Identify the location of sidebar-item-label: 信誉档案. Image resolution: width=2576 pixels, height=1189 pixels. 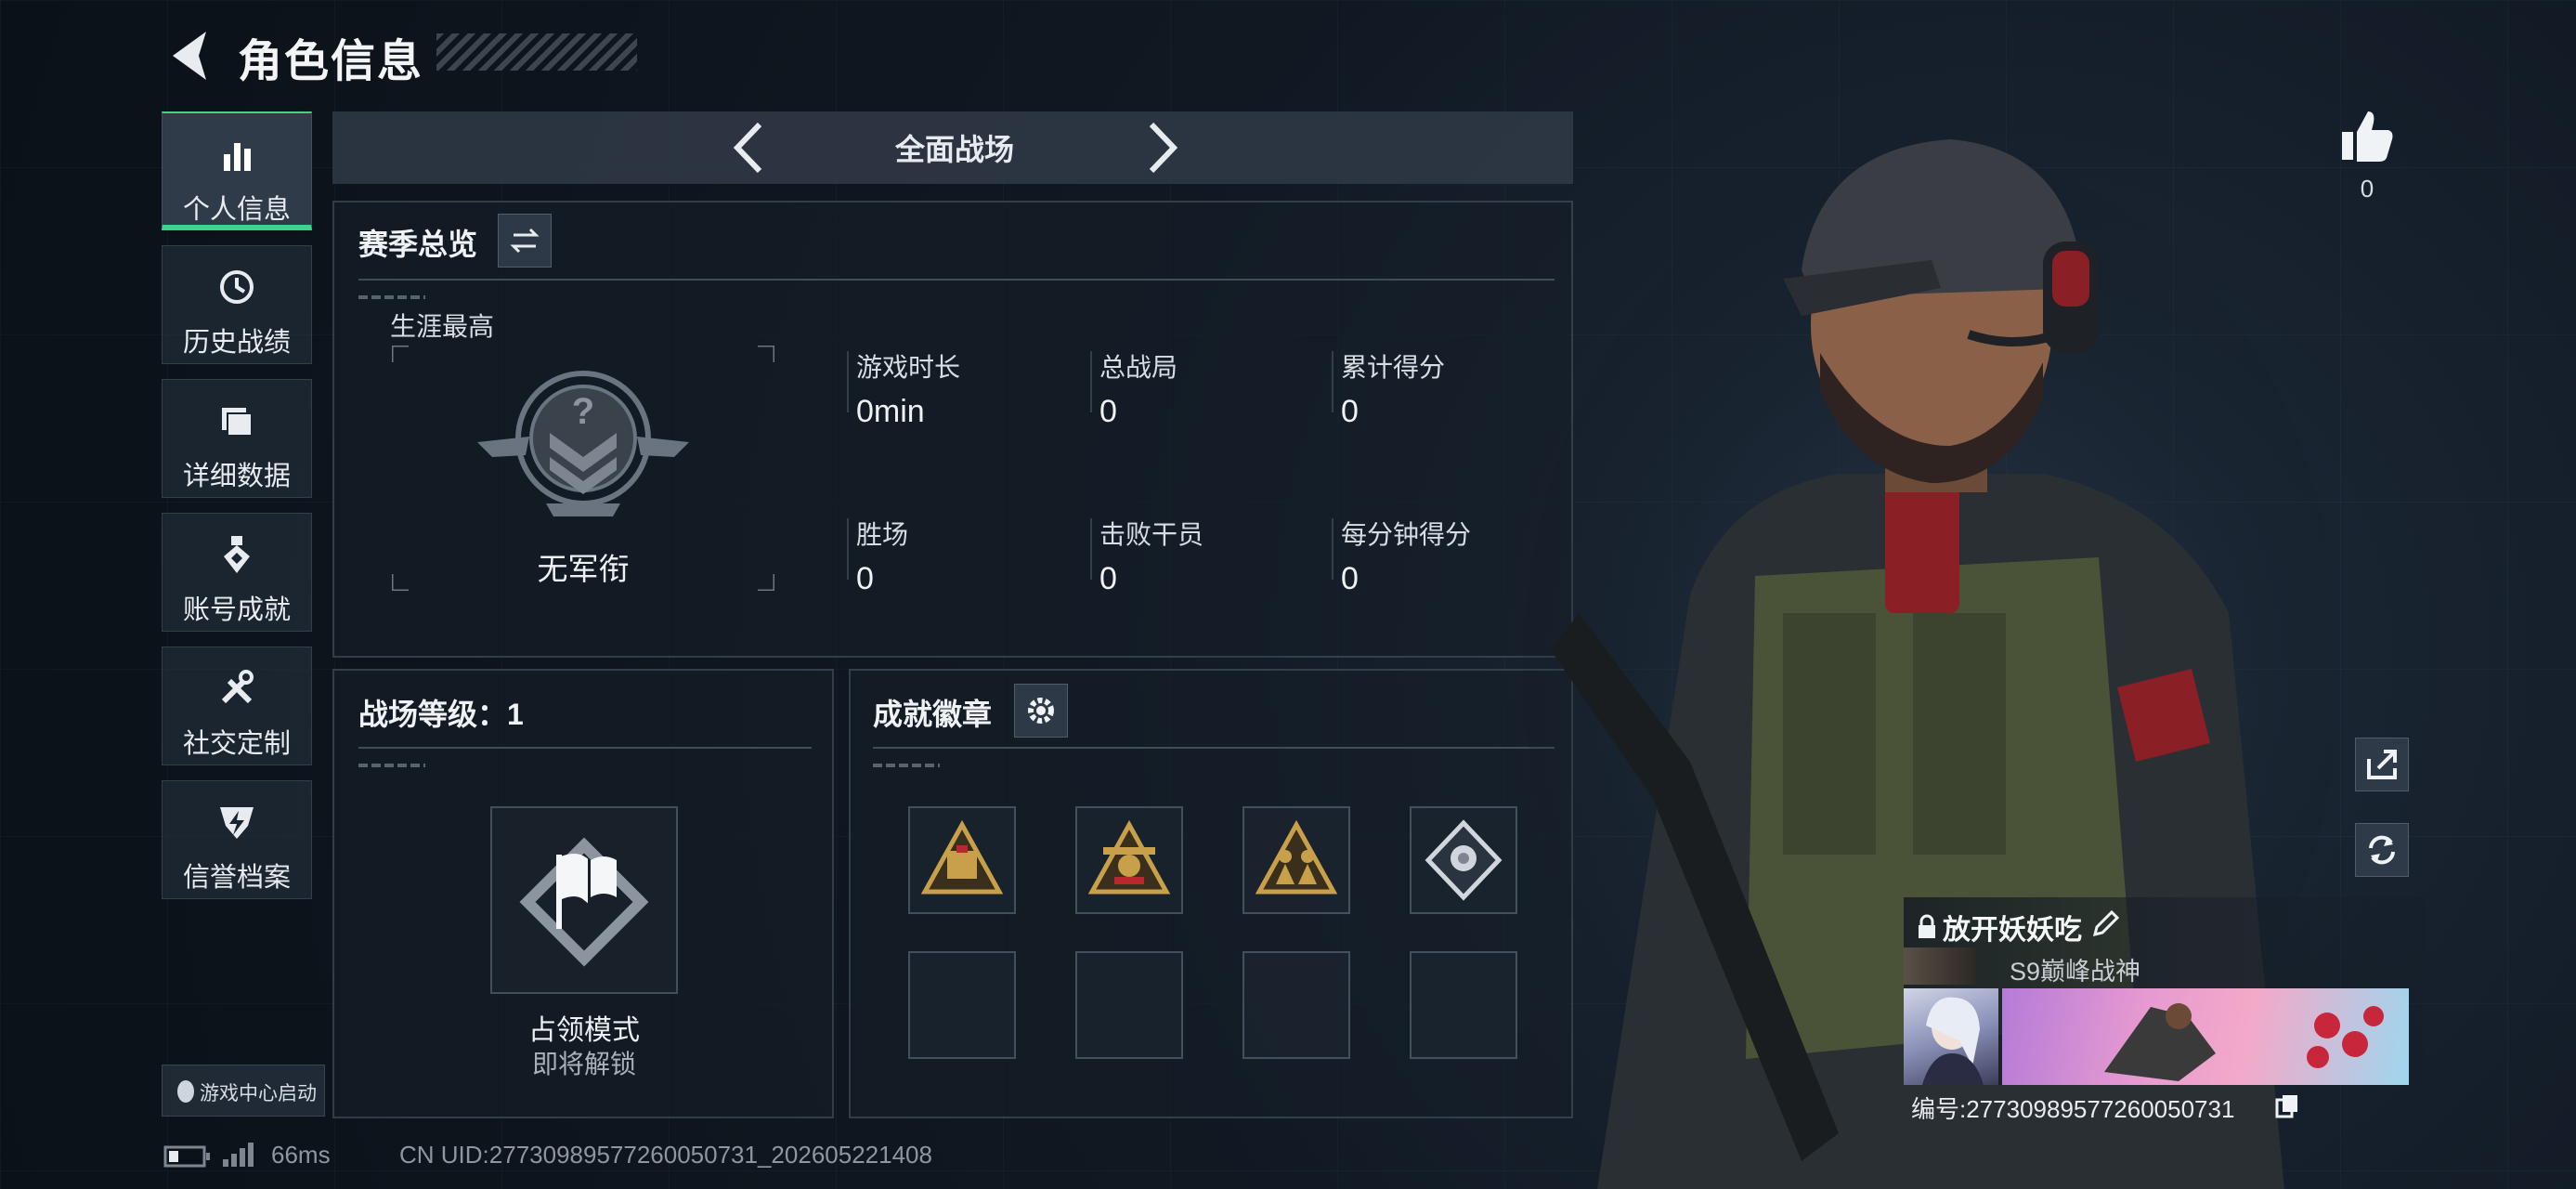
(237, 878).